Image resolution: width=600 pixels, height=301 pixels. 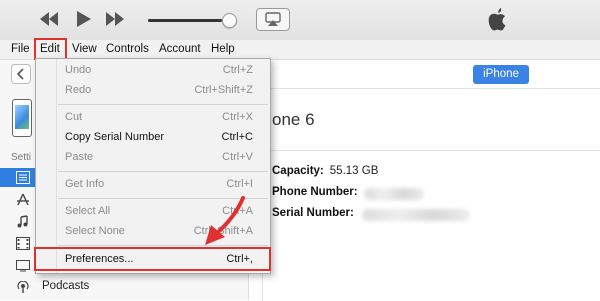 I want to click on sidebar-item-music, so click(x=17, y=221).